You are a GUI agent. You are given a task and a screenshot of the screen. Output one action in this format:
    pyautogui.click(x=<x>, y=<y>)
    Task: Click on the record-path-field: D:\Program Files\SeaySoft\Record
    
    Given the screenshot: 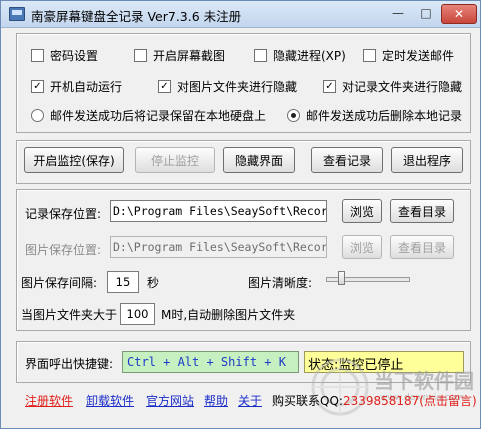 What is the action you would take?
    pyautogui.click(x=218, y=211)
    